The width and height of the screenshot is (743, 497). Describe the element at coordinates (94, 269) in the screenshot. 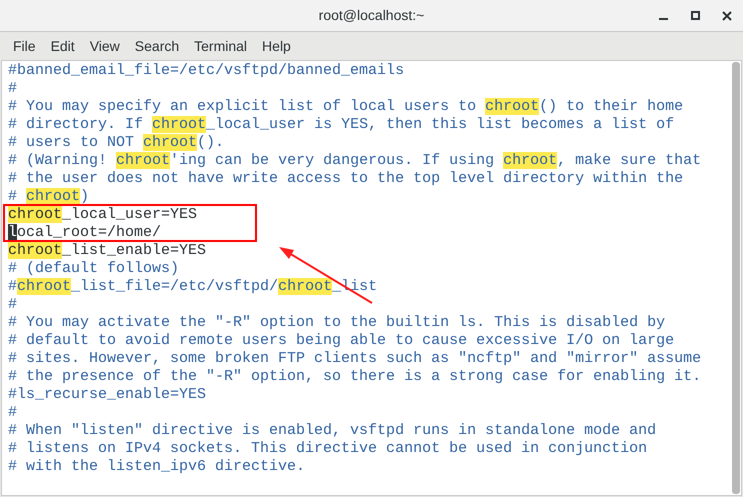

I see `terminal-line: # (default follows)` at that location.